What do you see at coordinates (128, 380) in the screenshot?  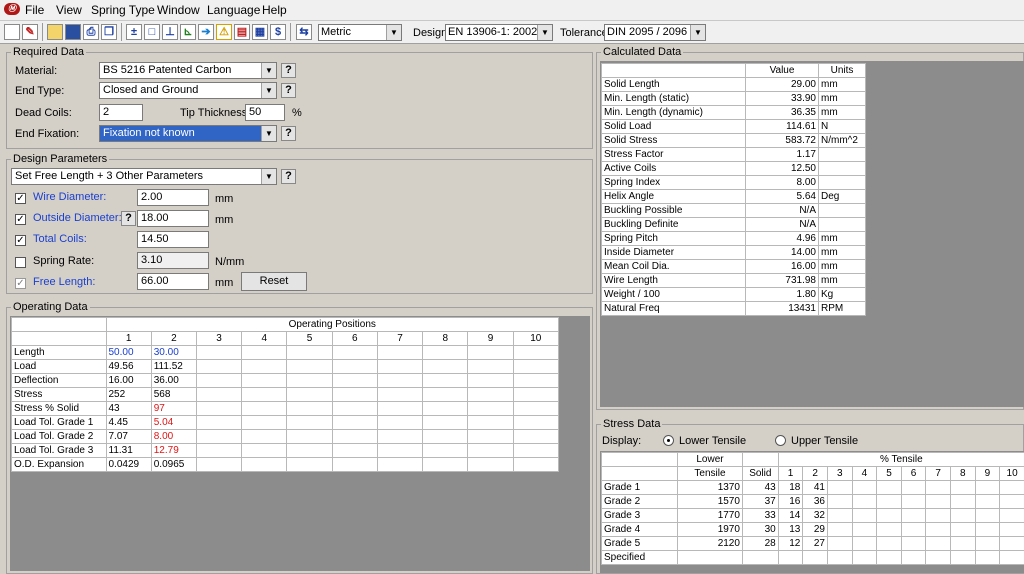 I see `cell-position-1: 16.00` at bounding box center [128, 380].